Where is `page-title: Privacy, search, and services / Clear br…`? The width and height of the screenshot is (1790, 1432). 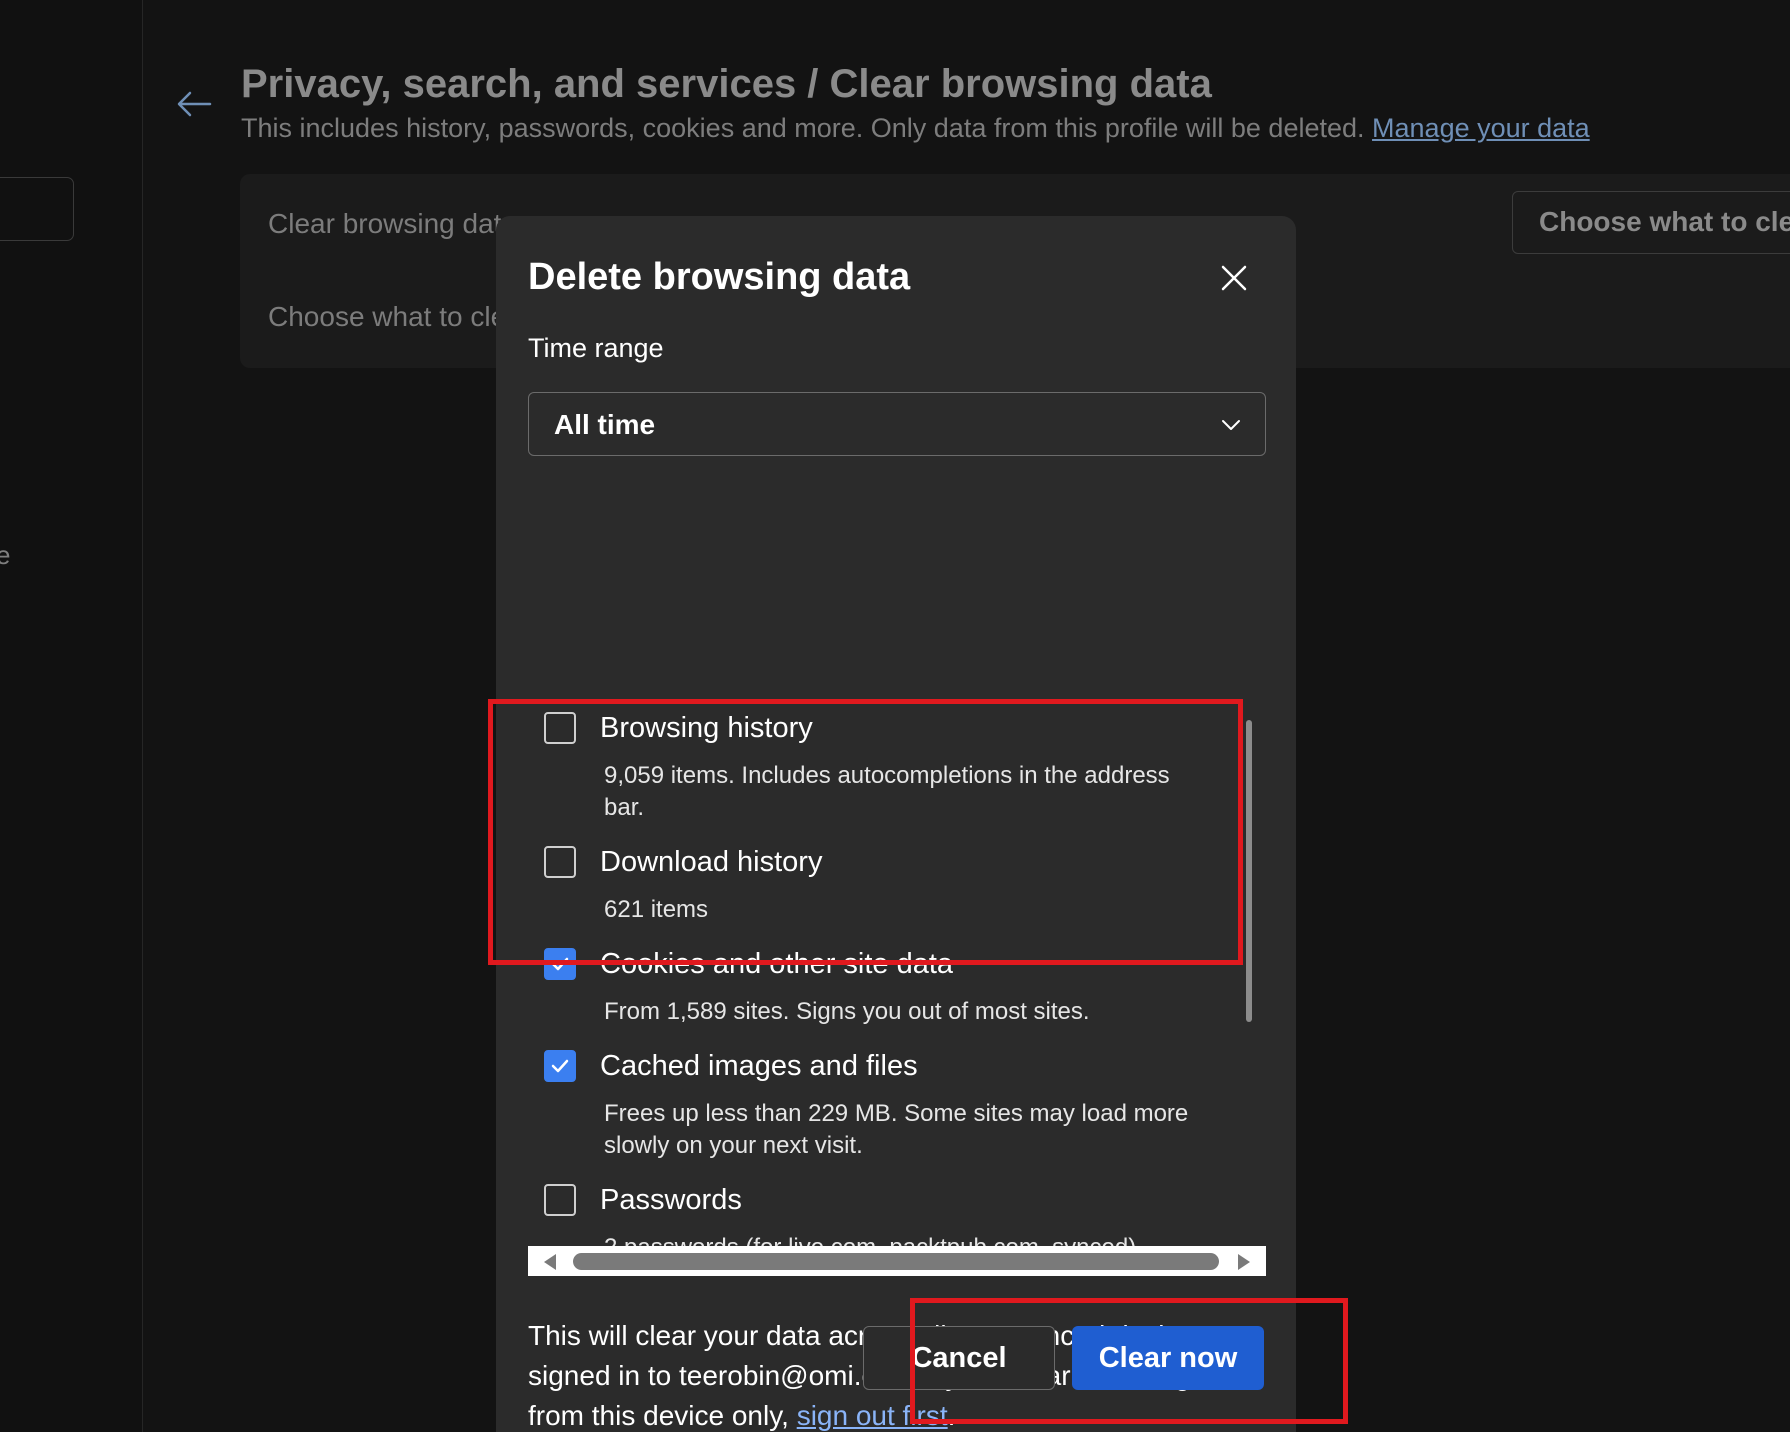
page-title: Privacy, search, and services / Clear br… is located at coordinates (726, 84).